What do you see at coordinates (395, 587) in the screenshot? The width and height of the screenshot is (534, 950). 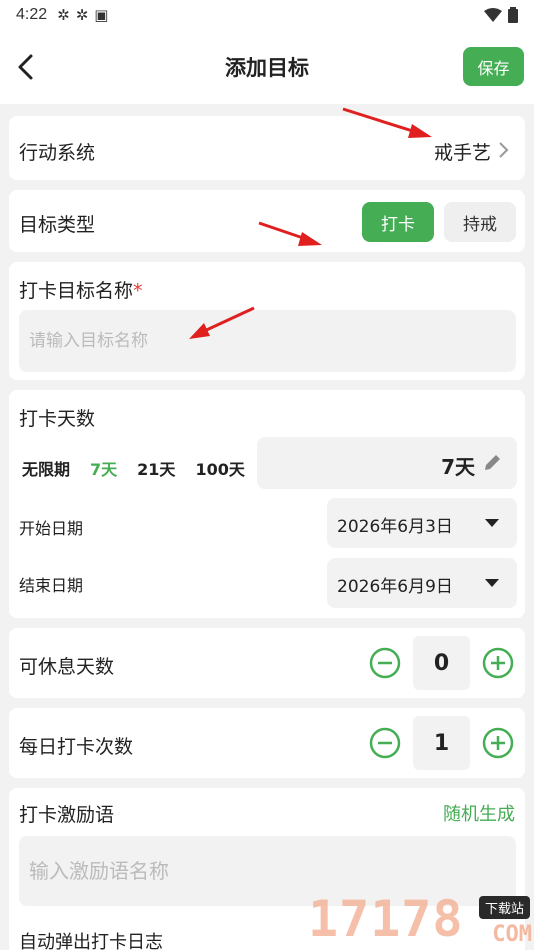 I see `end-date-value: 2026年6月9日` at bounding box center [395, 587].